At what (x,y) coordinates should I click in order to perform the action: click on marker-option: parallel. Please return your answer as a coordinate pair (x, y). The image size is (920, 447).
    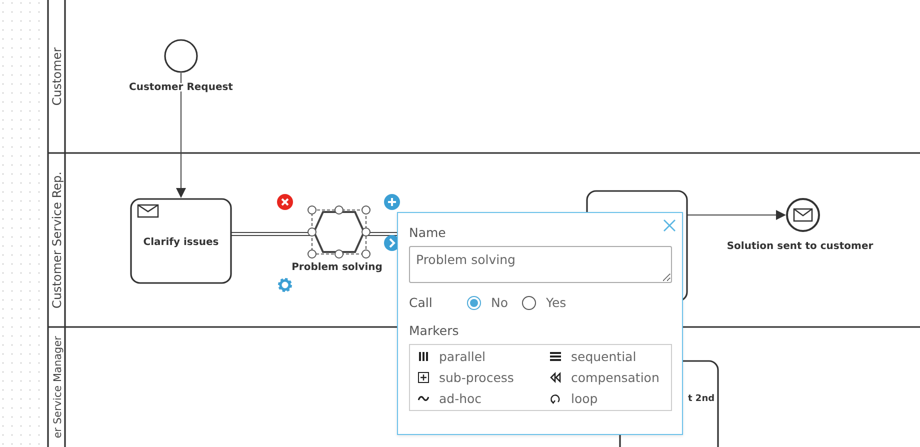
    Looking at the image, I should click on (480, 356).